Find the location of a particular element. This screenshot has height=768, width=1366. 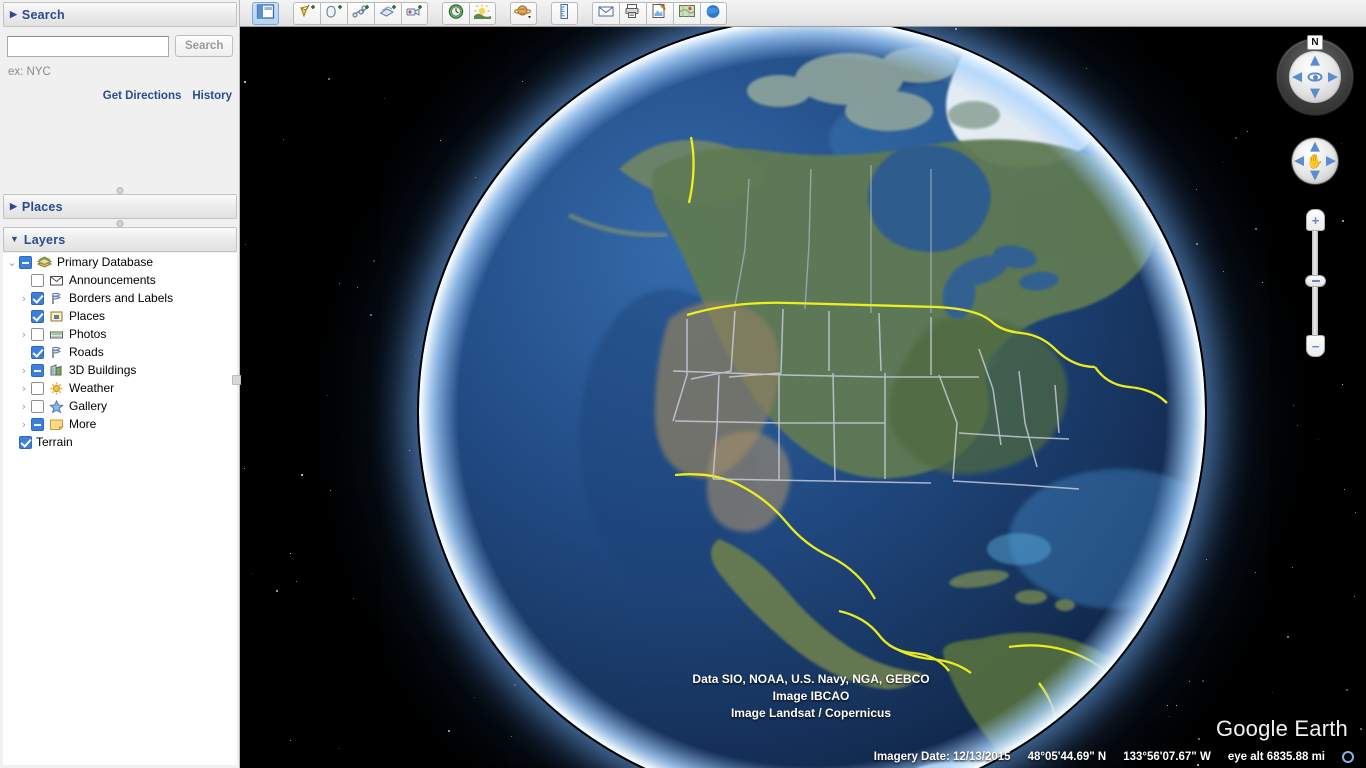

add-polygon-button is located at coordinates (333, 13).